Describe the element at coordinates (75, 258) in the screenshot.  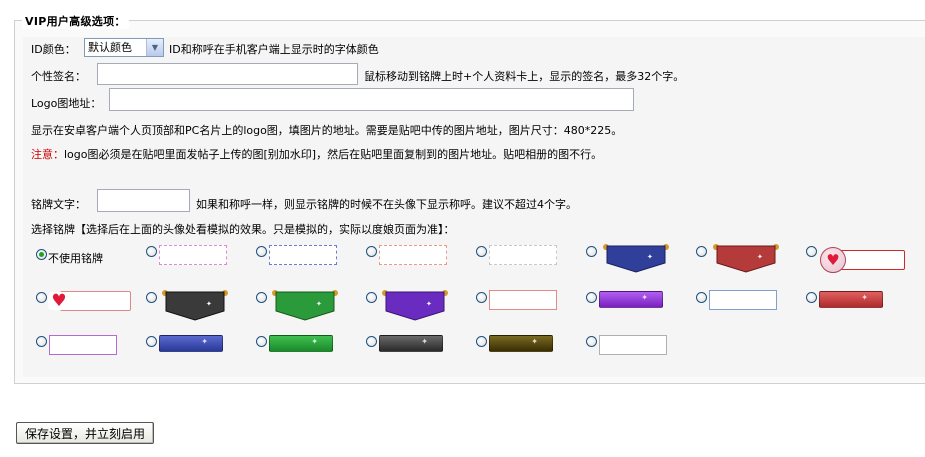
I see `badge-none-label: 不使用铭牌` at that location.